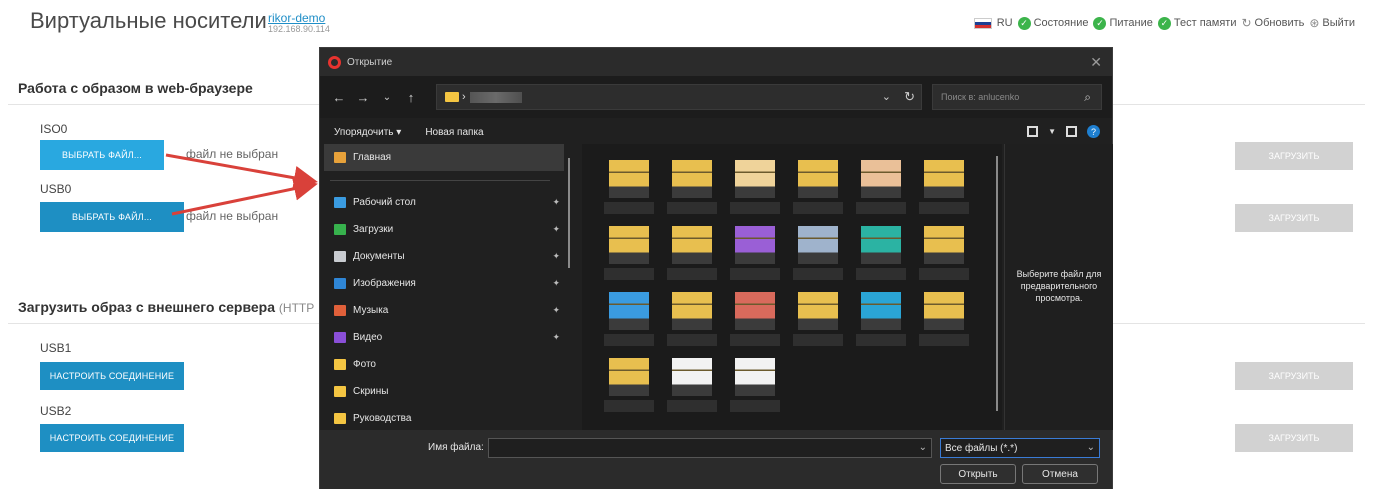 The image size is (1373, 489). Describe the element at coordinates (1294, 438) in the screenshot. I see `upload-button-usb2: ЗАГРУЗИТЬ` at that location.